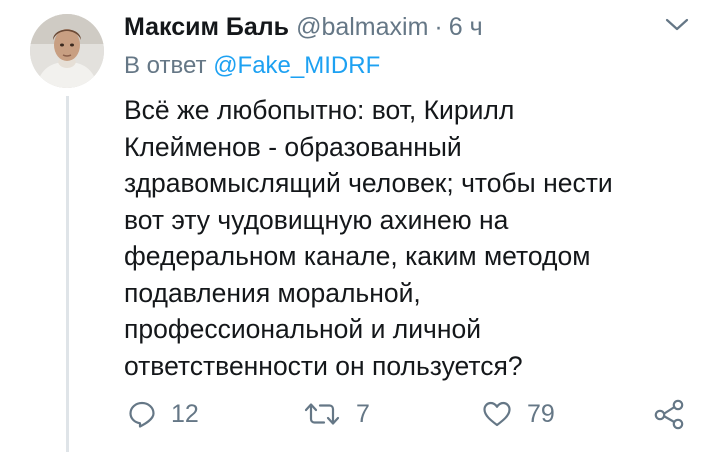 The height and width of the screenshot is (463, 712). I want to click on avatar, so click(67, 51).